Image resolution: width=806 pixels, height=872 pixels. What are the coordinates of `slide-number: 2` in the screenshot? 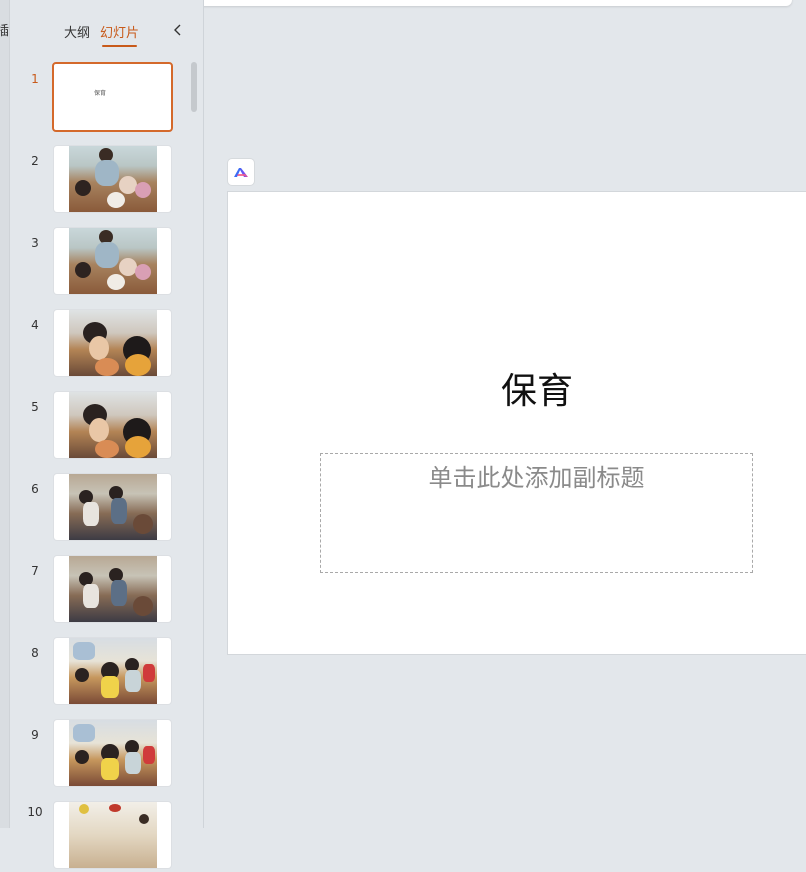 It's located at (35, 161).